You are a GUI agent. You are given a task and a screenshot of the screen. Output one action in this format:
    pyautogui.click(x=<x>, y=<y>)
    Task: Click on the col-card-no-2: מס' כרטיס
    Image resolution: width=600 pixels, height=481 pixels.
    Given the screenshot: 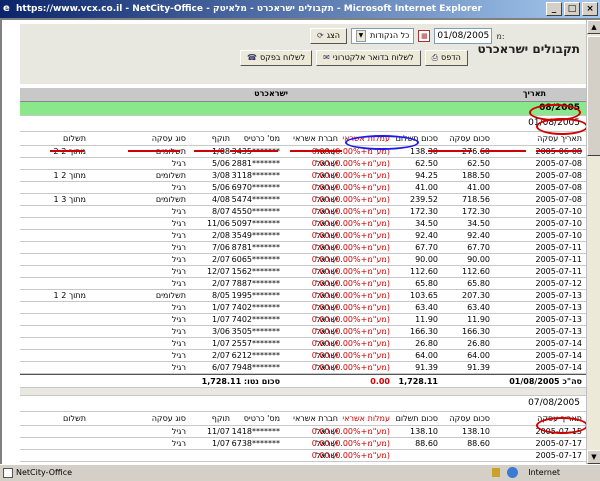 What is the action you would take?
    pyautogui.click(x=262, y=418)
    